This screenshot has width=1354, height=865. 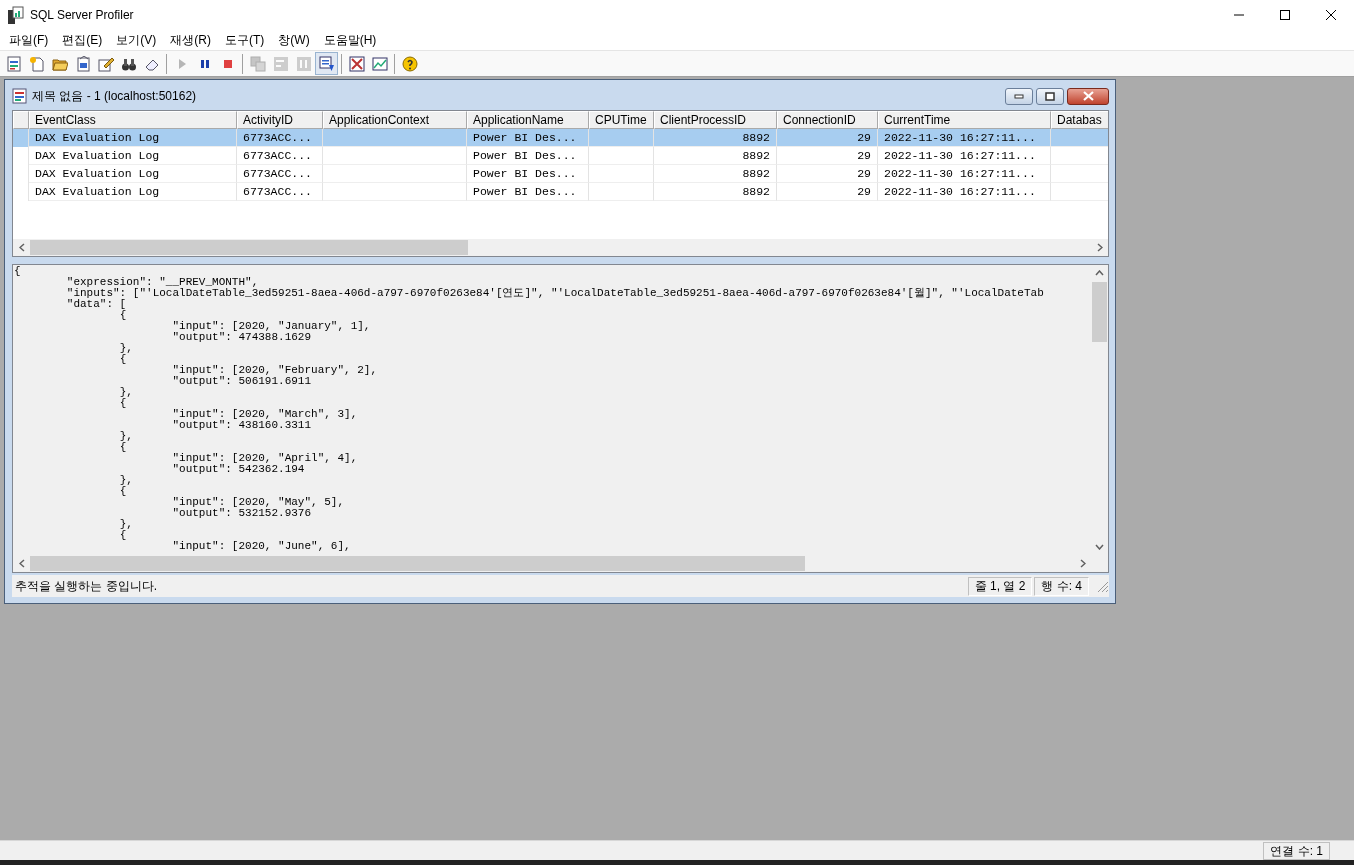 I want to click on horizontal-scrollbar, so click(x=560, y=247).